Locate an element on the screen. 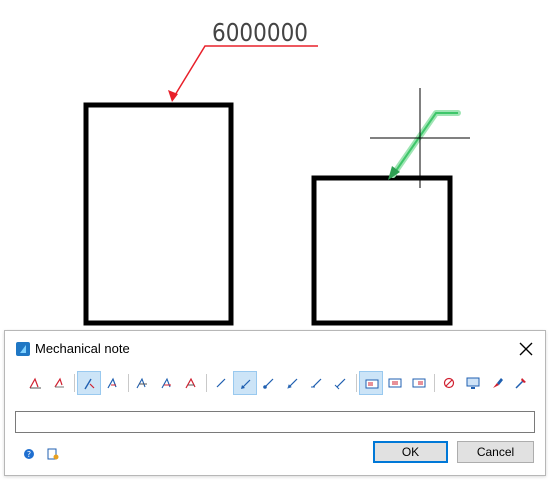 This screenshot has width=551, height=480. cancel-button: Cancel is located at coordinates (495, 452).